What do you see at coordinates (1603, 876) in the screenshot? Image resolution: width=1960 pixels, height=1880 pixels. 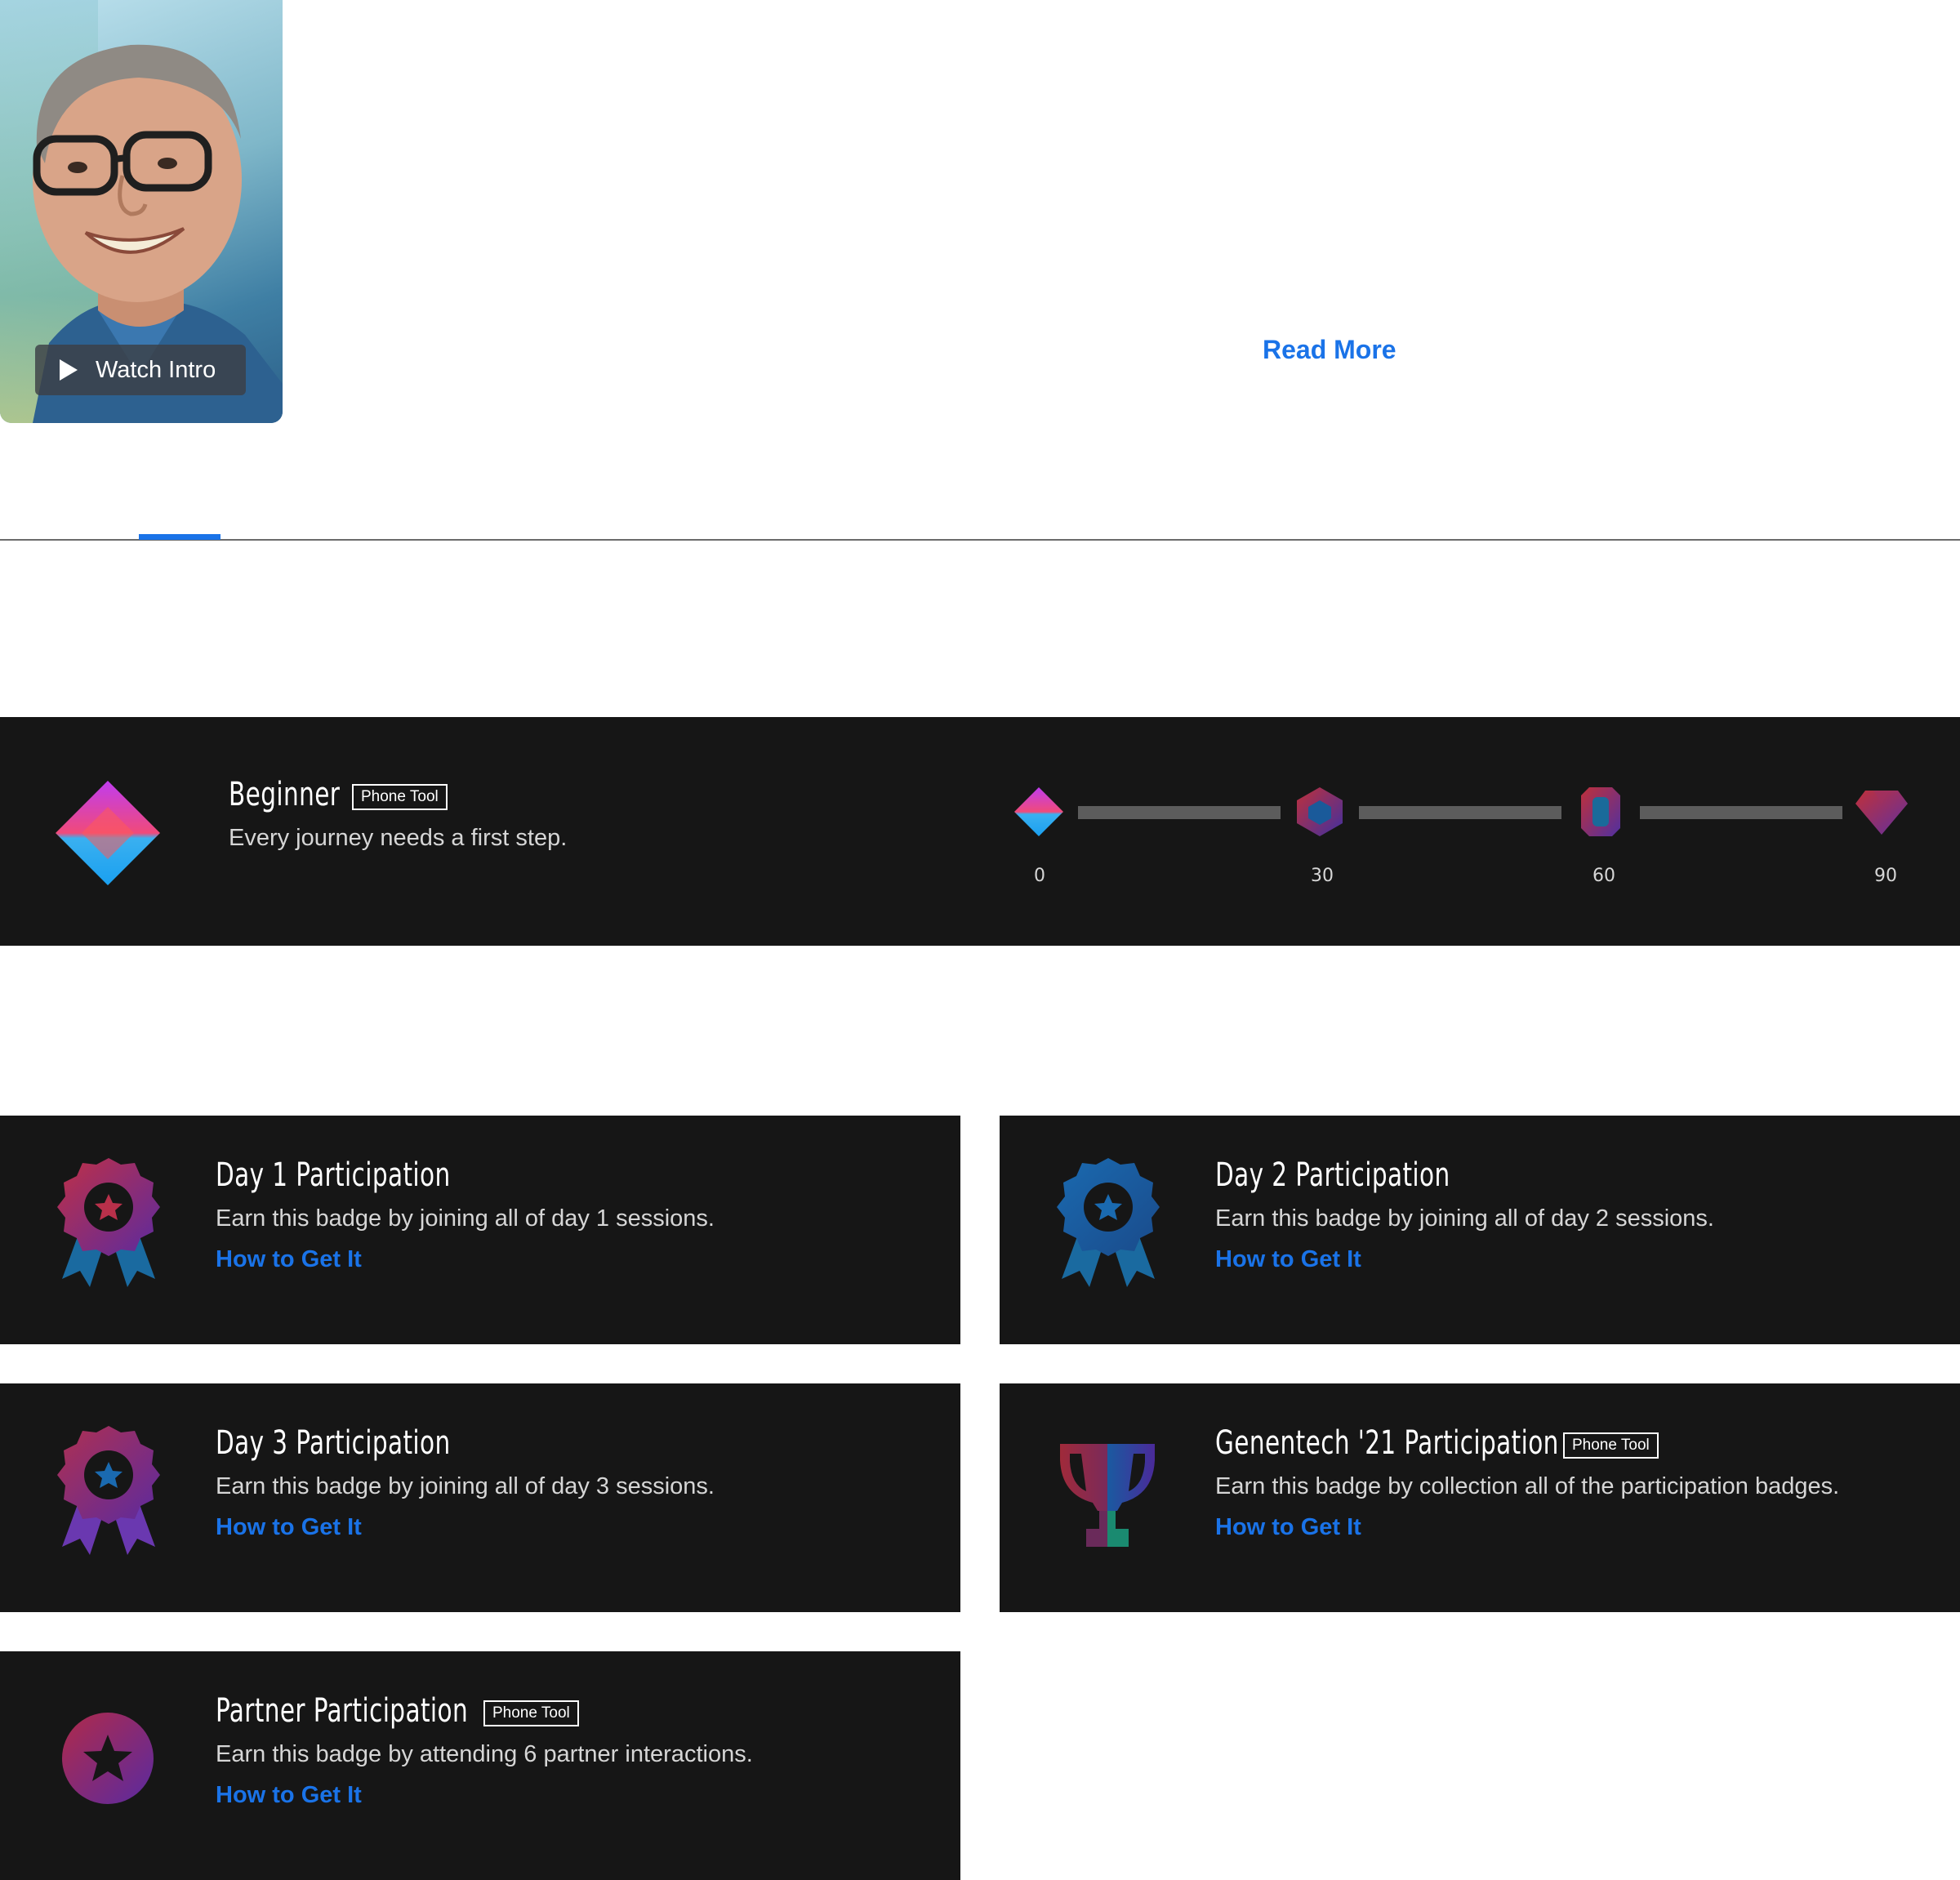 I see `milestone-label-60: 60` at bounding box center [1603, 876].